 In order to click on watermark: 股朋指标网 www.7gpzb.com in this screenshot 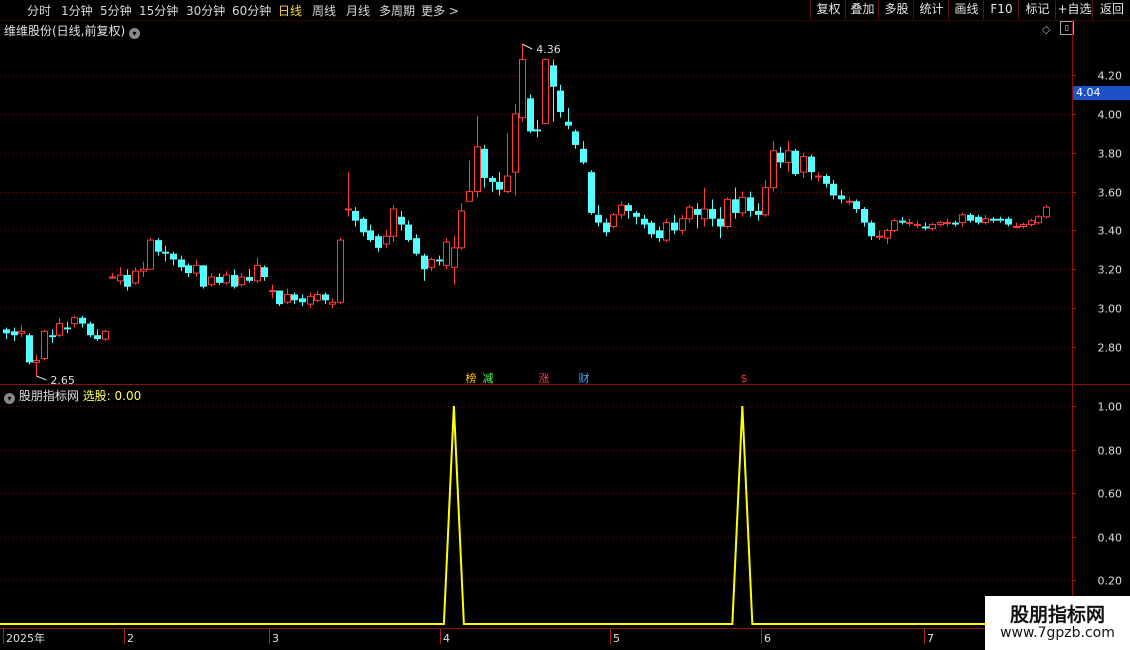, I will do `click(1057, 623)`.